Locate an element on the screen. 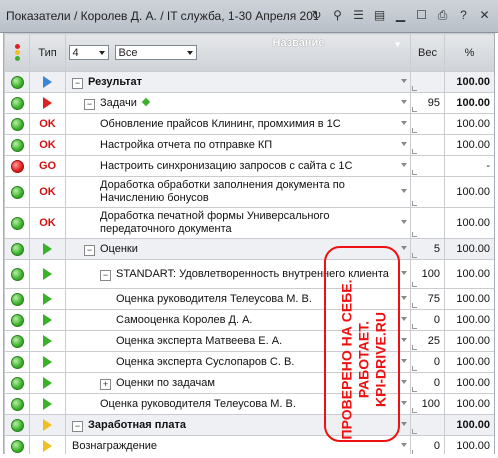 Image resolution: width=498 pixels, height=458 pixels. name-cell: − Задачи is located at coordinates (238, 103).